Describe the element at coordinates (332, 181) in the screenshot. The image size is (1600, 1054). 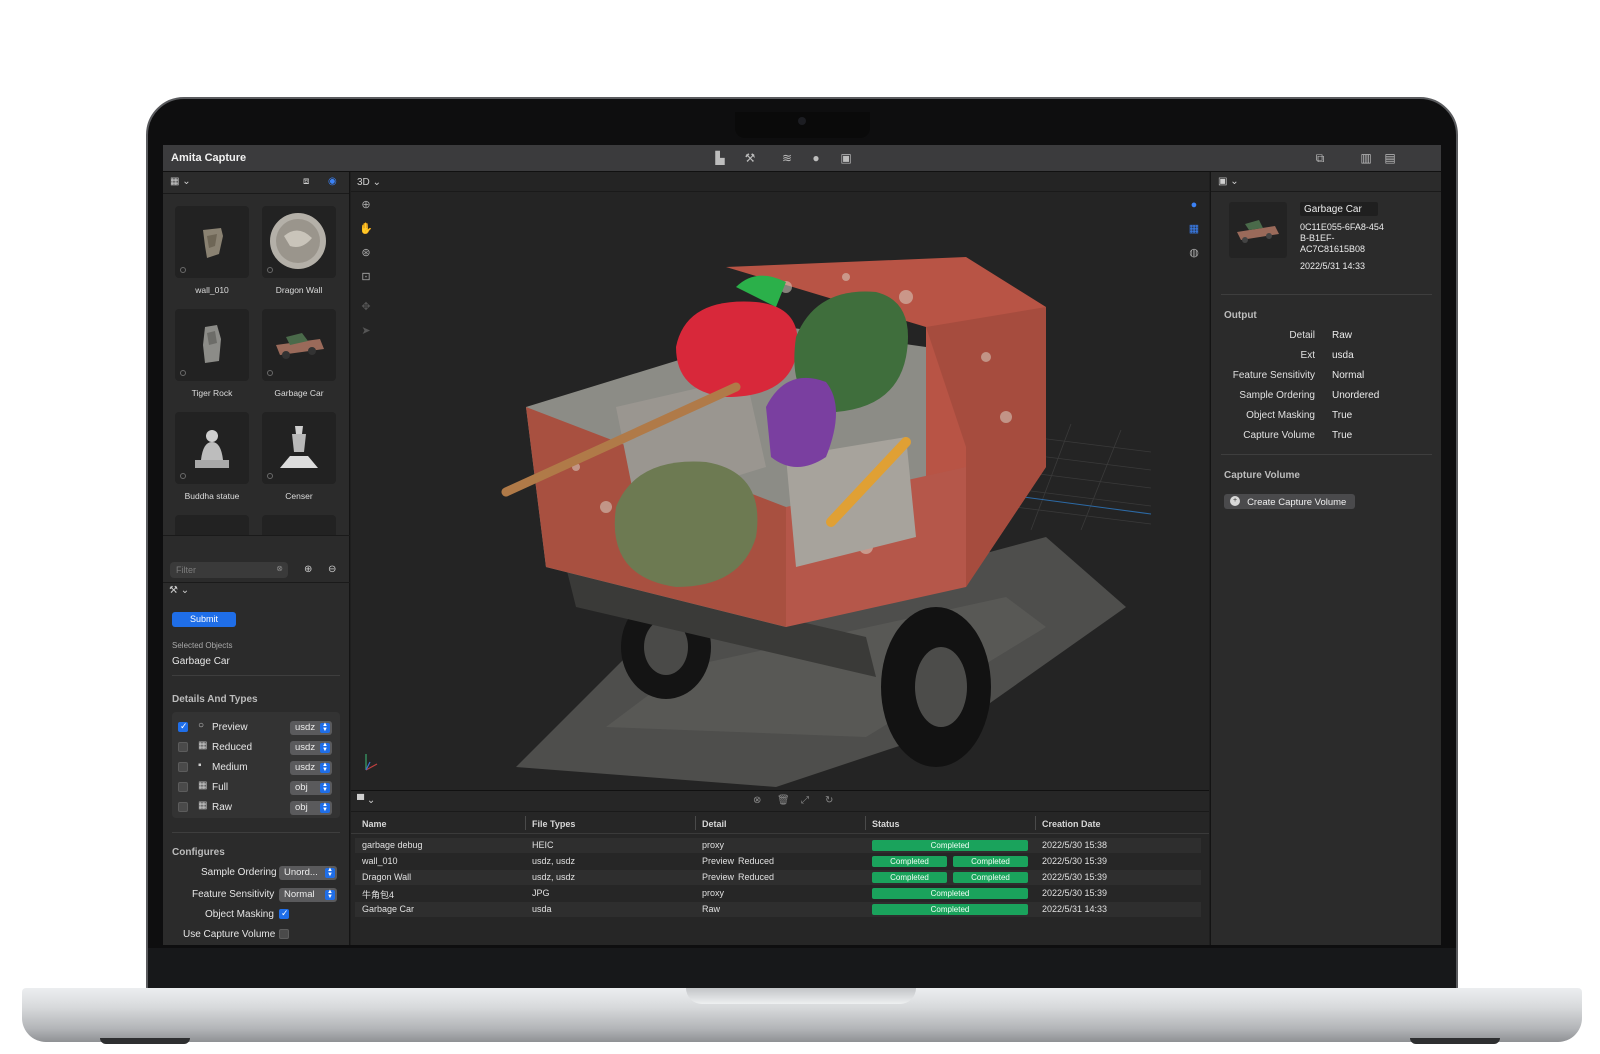
I see `model-icon: ◉` at that location.